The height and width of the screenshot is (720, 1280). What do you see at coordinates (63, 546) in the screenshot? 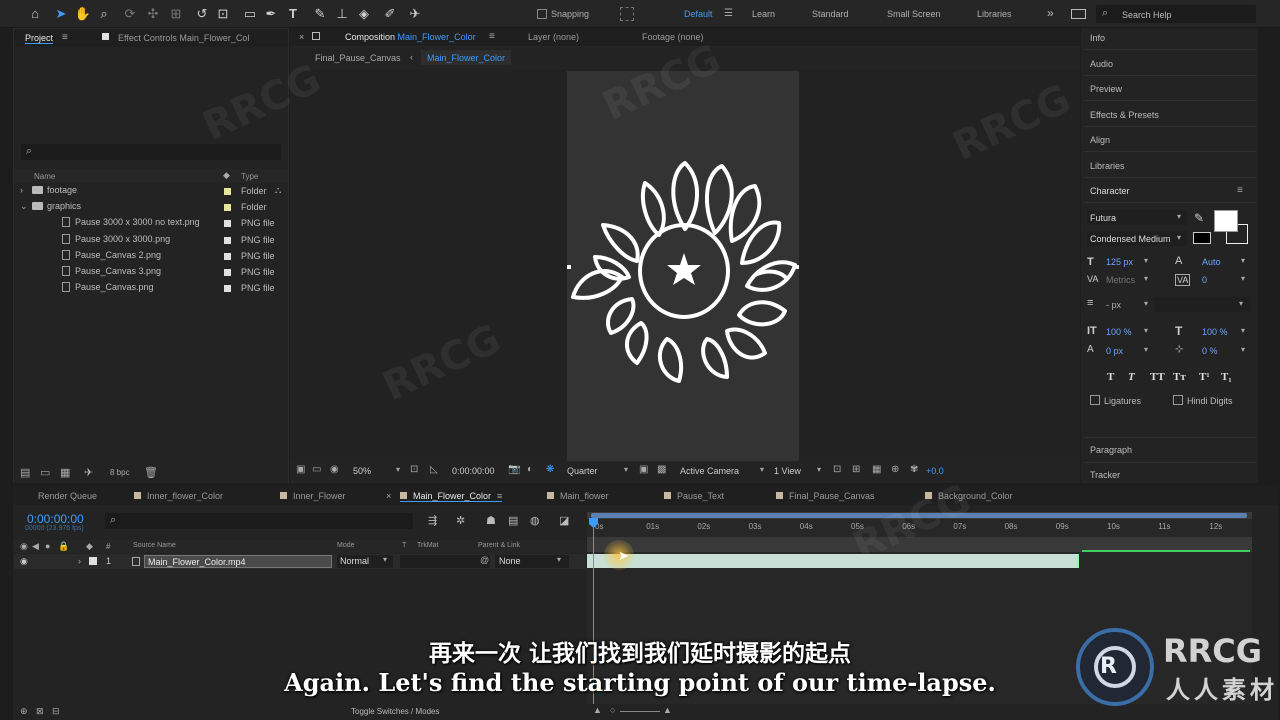
I see `lock-icon: 🔒` at bounding box center [63, 546].